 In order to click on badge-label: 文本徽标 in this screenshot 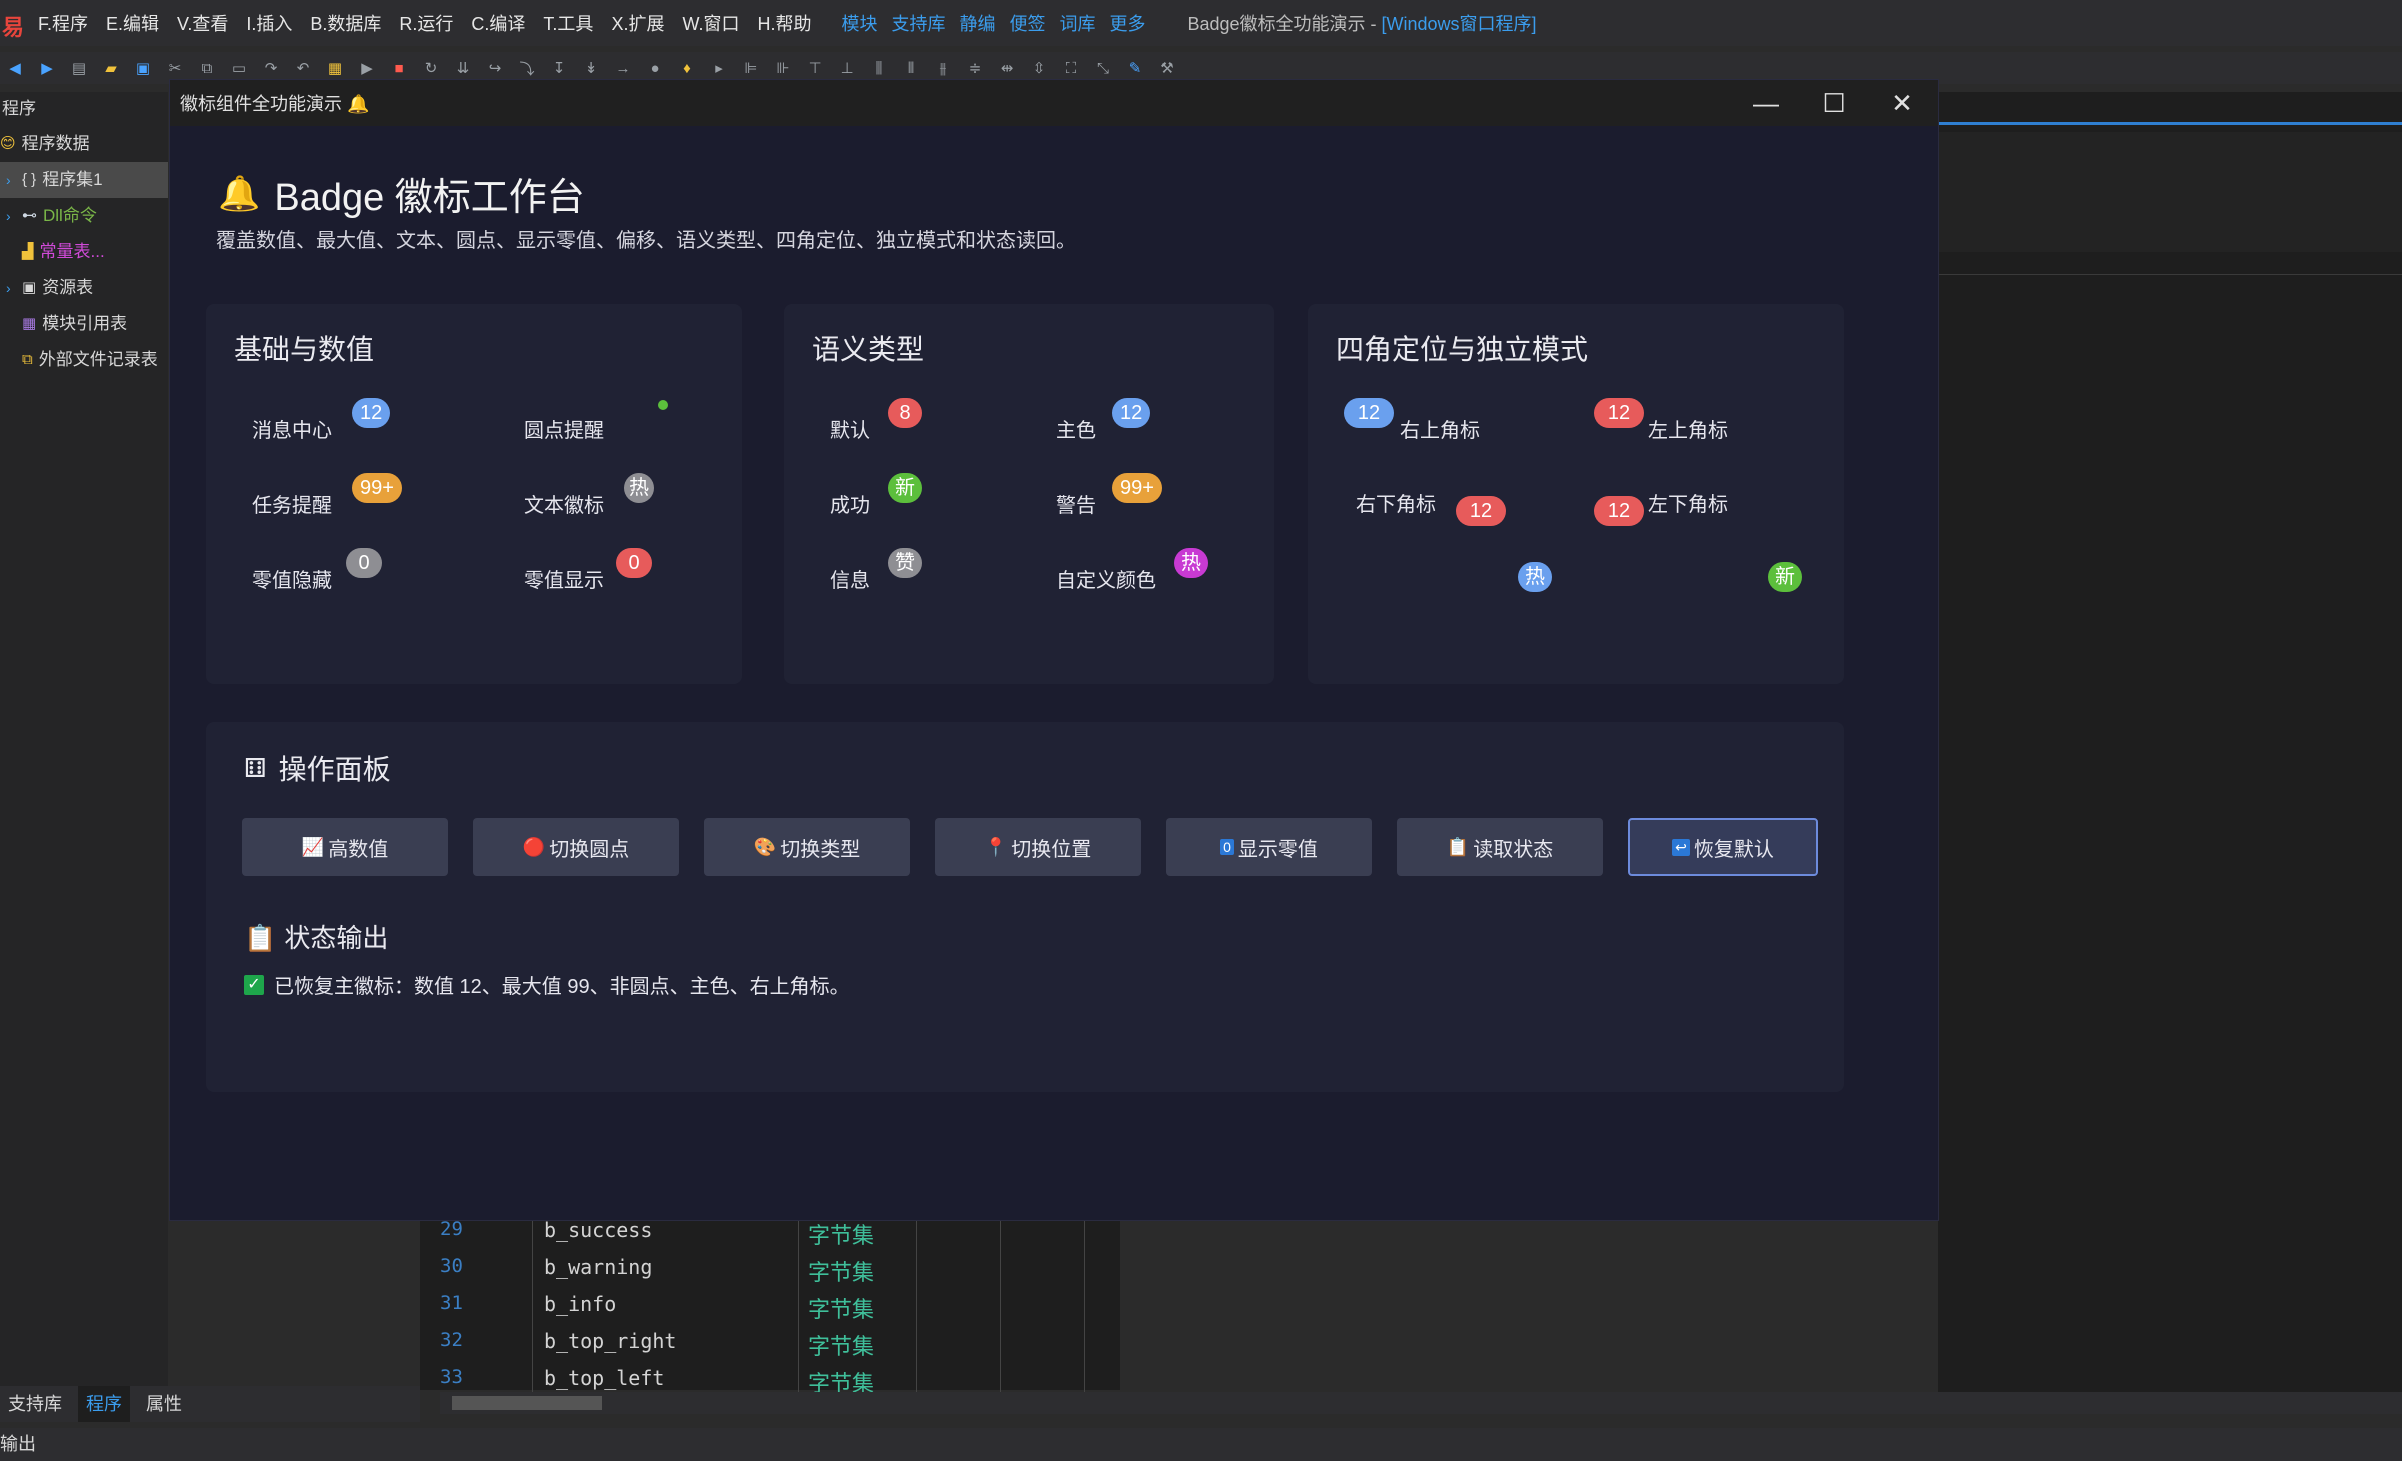, I will do `click(564, 506)`.